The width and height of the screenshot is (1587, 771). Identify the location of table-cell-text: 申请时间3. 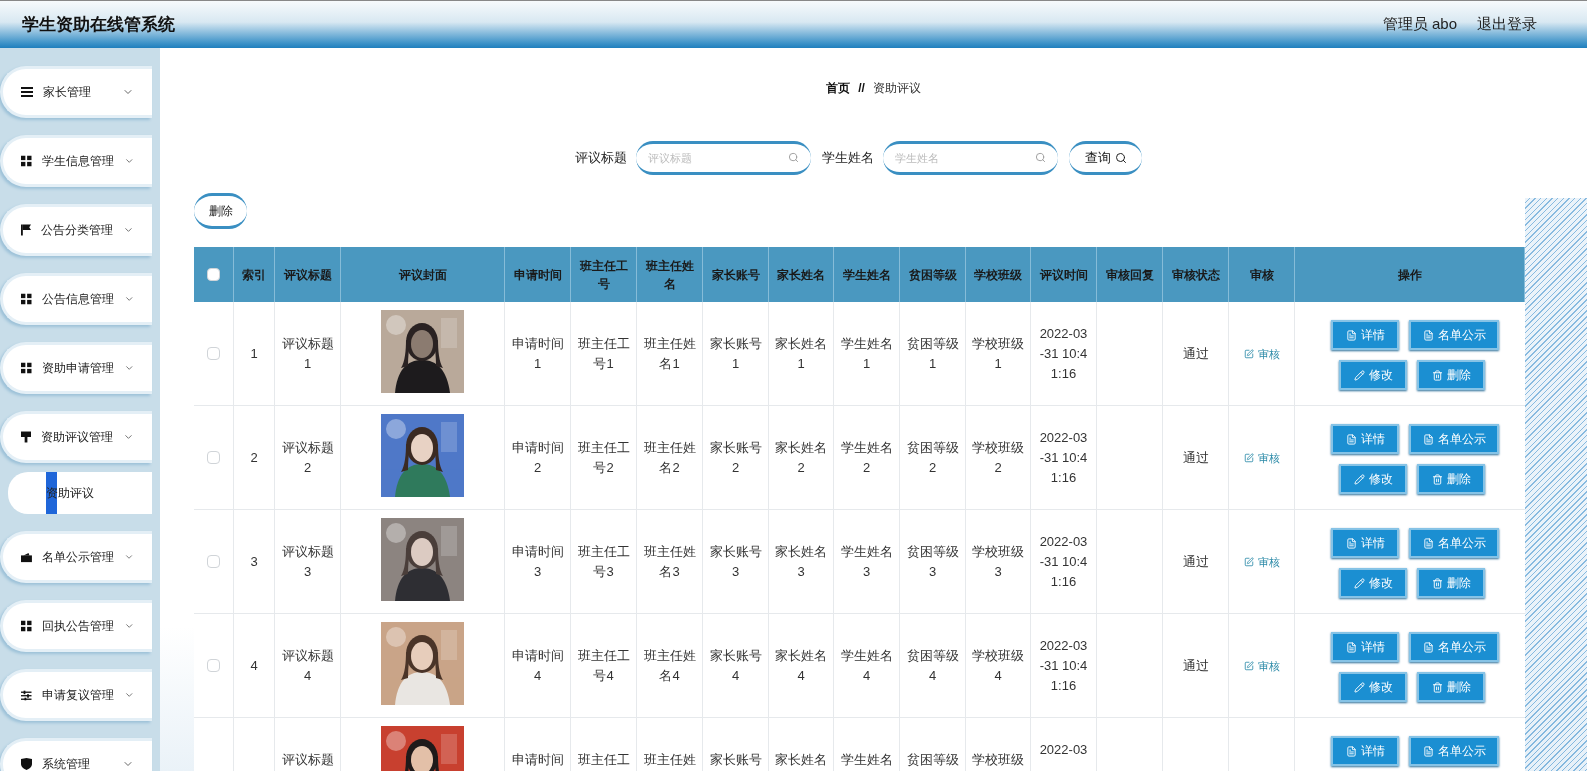
(537, 562).